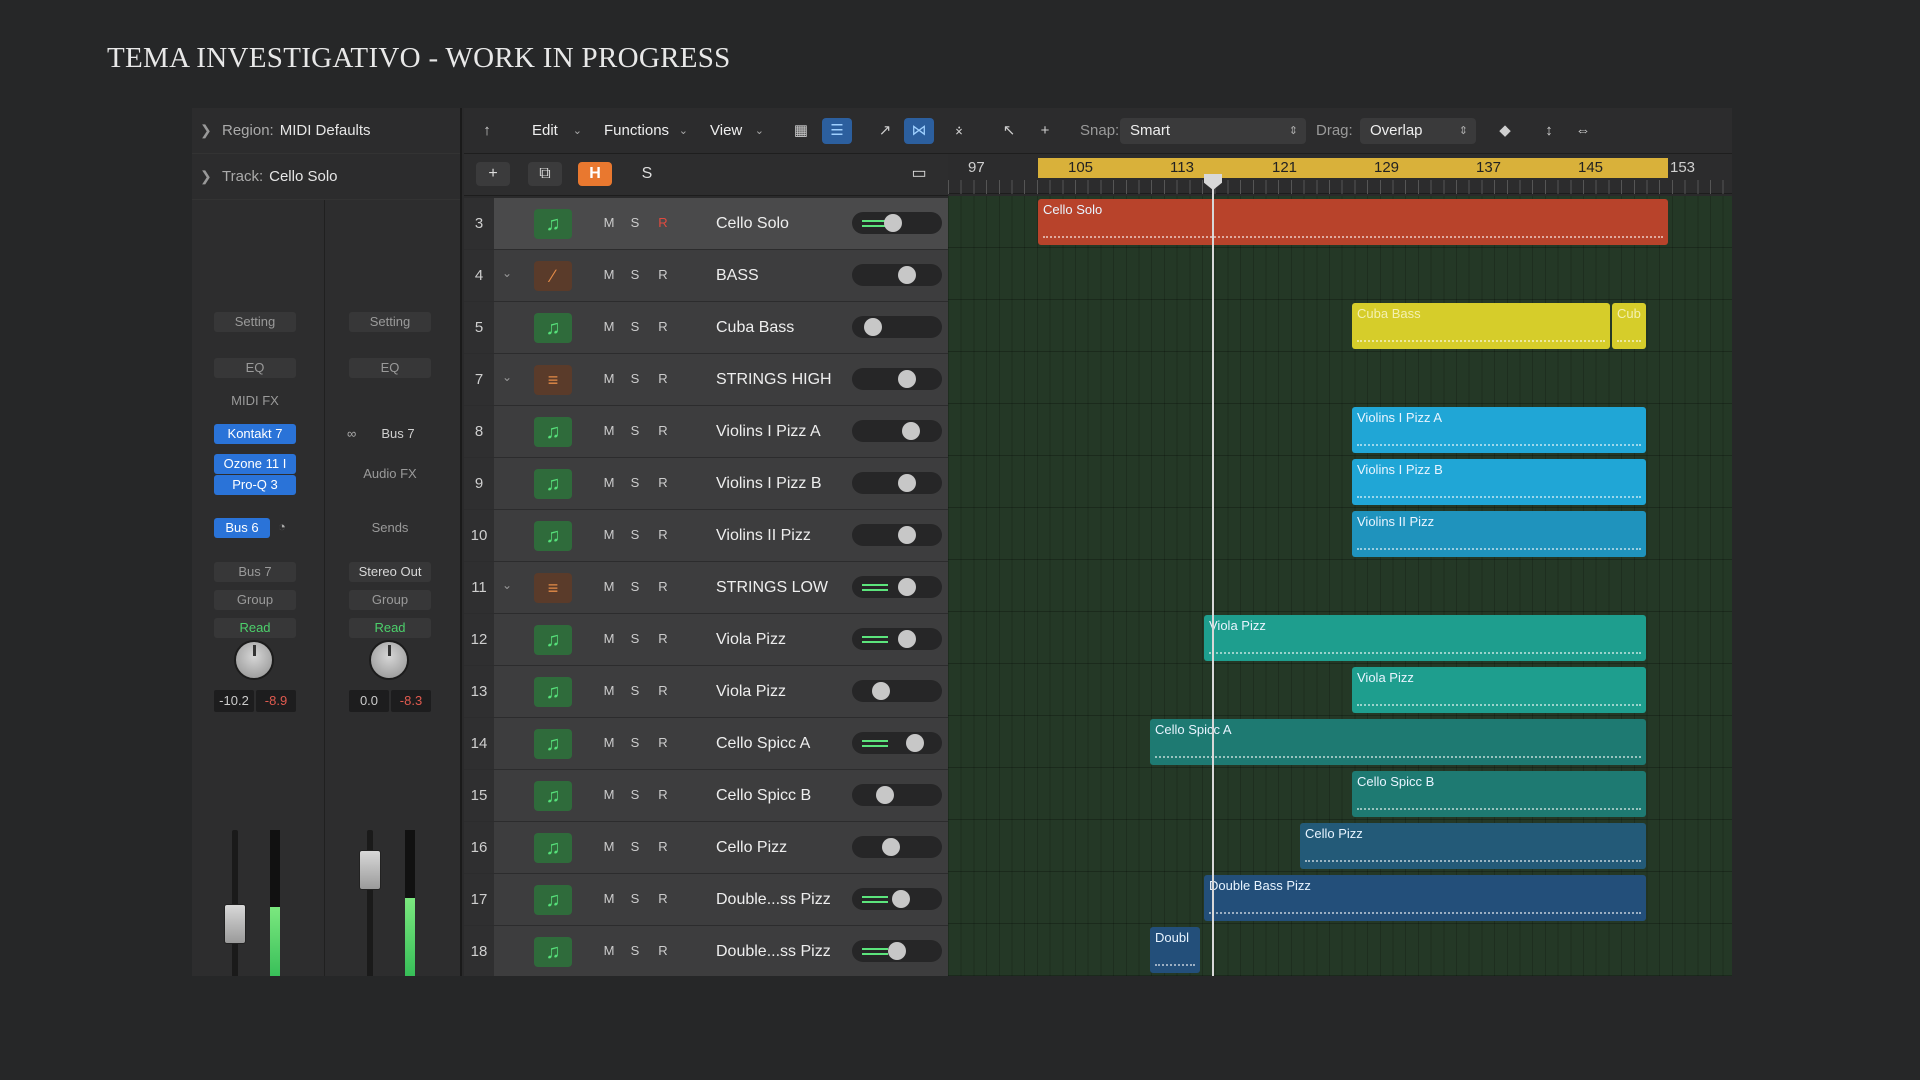 This screenshot has height=1080, width=1920. What do you see at coordinates (706, 848) in the screenshot?
I see `track-row: 16 ♫ M S R Cello Pizz` at bounding box center [706, 848].